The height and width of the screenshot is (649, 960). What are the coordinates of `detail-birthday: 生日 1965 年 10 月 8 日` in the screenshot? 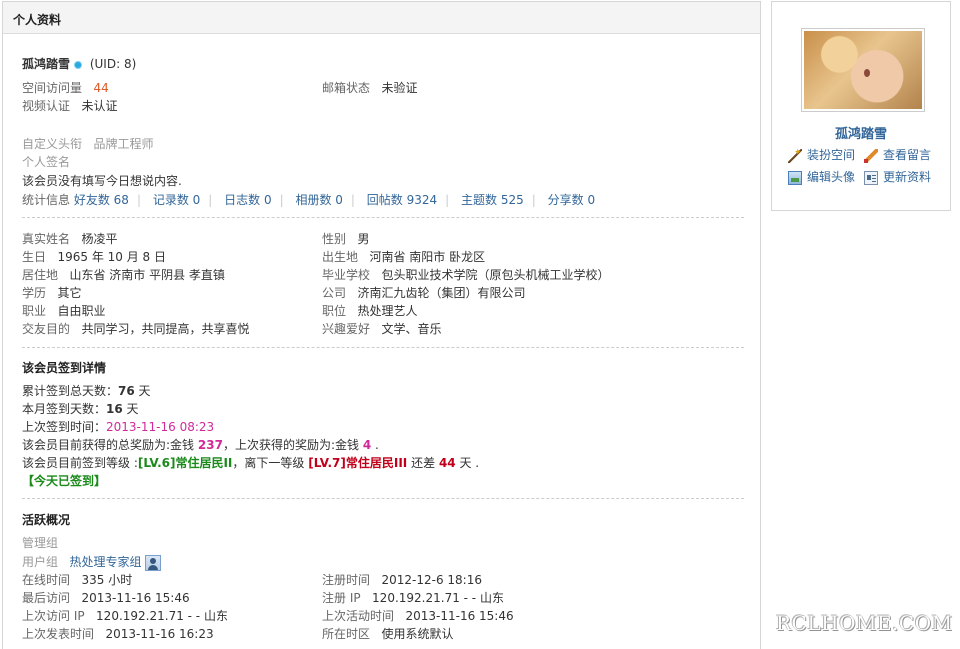 It's located at (94, 257).